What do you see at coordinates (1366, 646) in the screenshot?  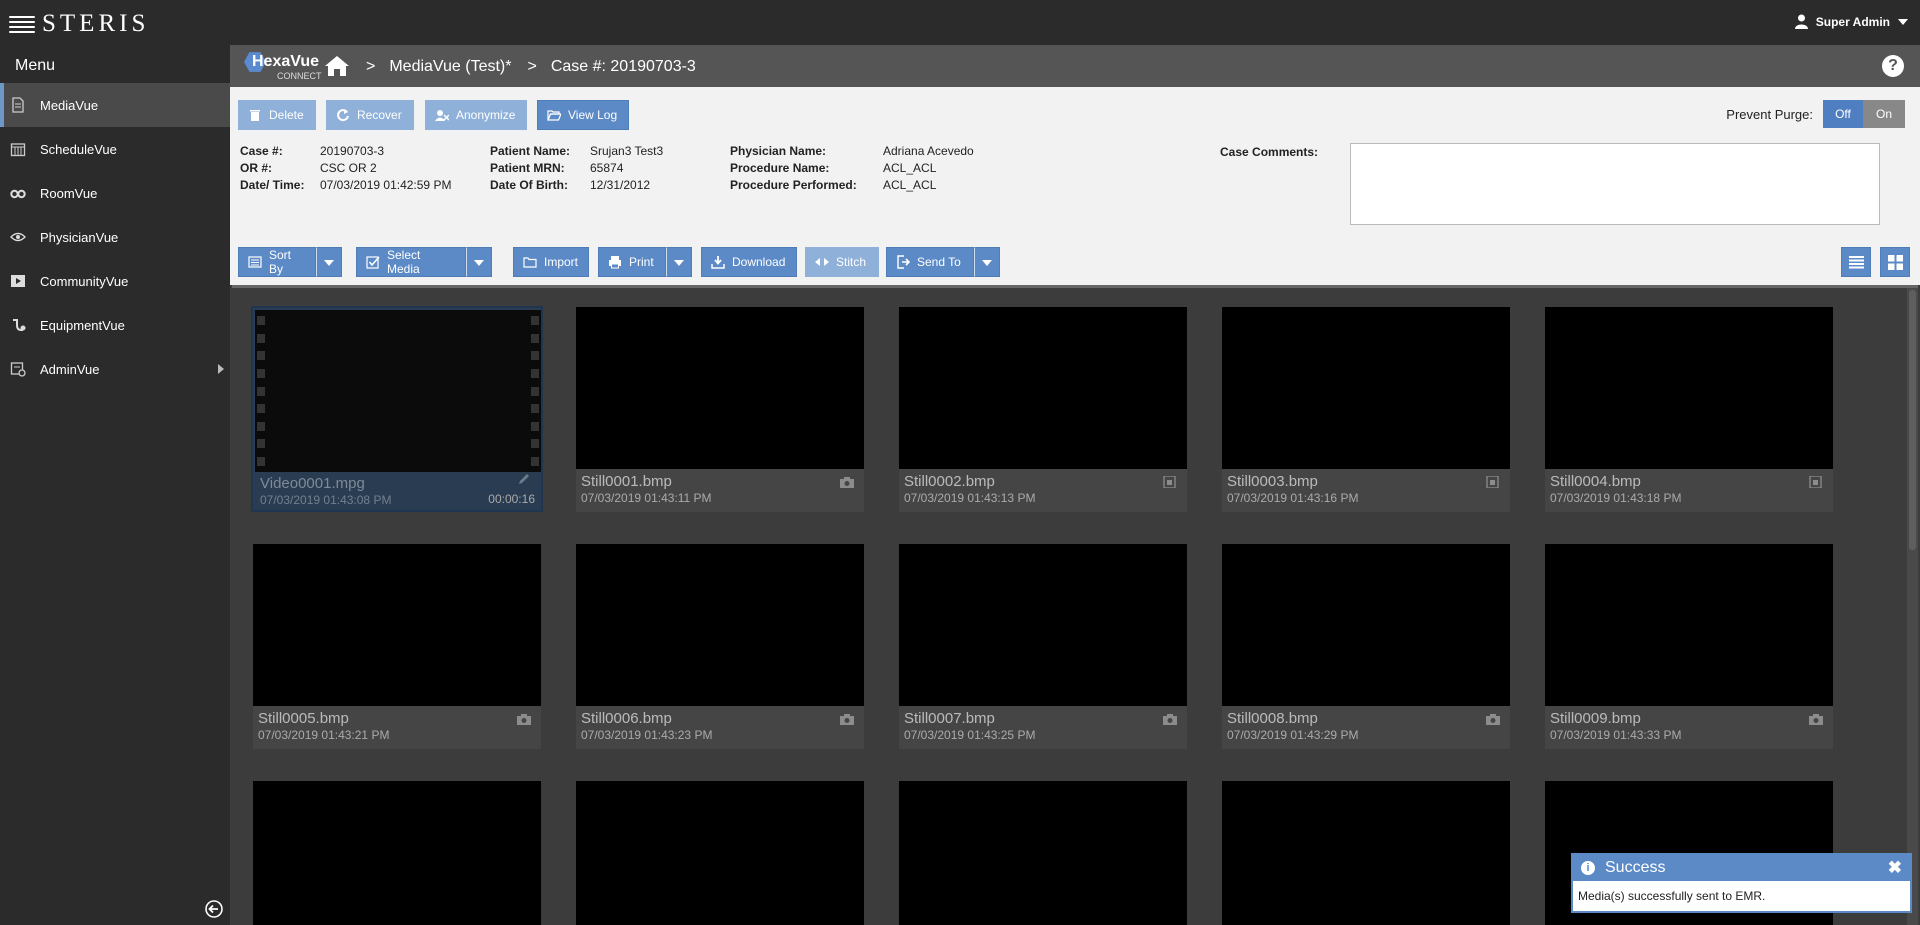 I see `media-tile: Still0008.bmp 07/03/2019 01:43:29 PM` at bounding box center [1366, 646].